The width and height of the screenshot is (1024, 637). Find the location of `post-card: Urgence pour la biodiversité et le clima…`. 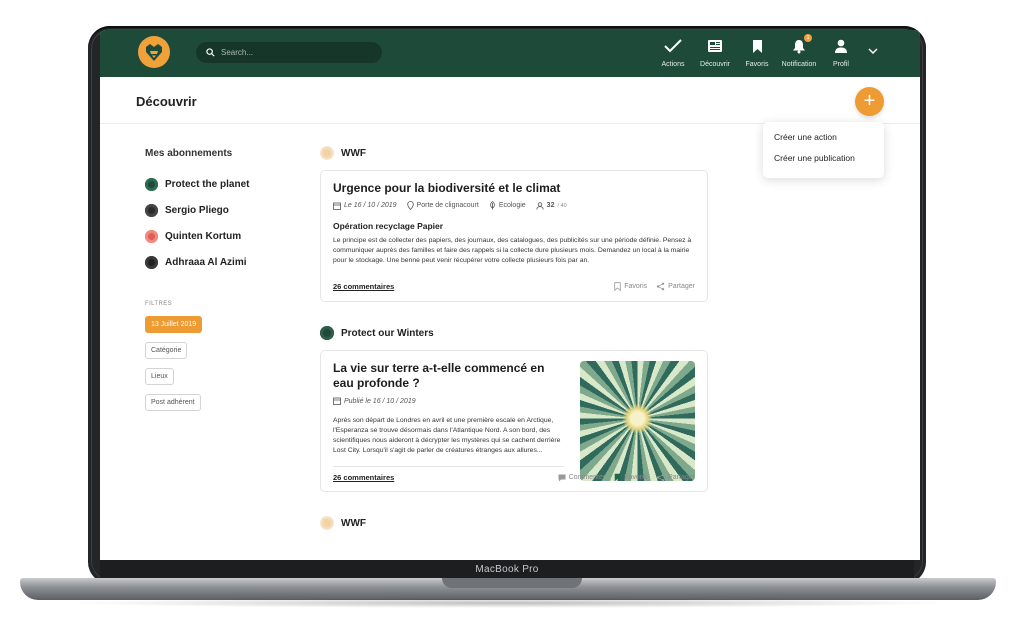

post-card: Urgence pour la biodiversité et le clima… is located at coordinates (514, 236).